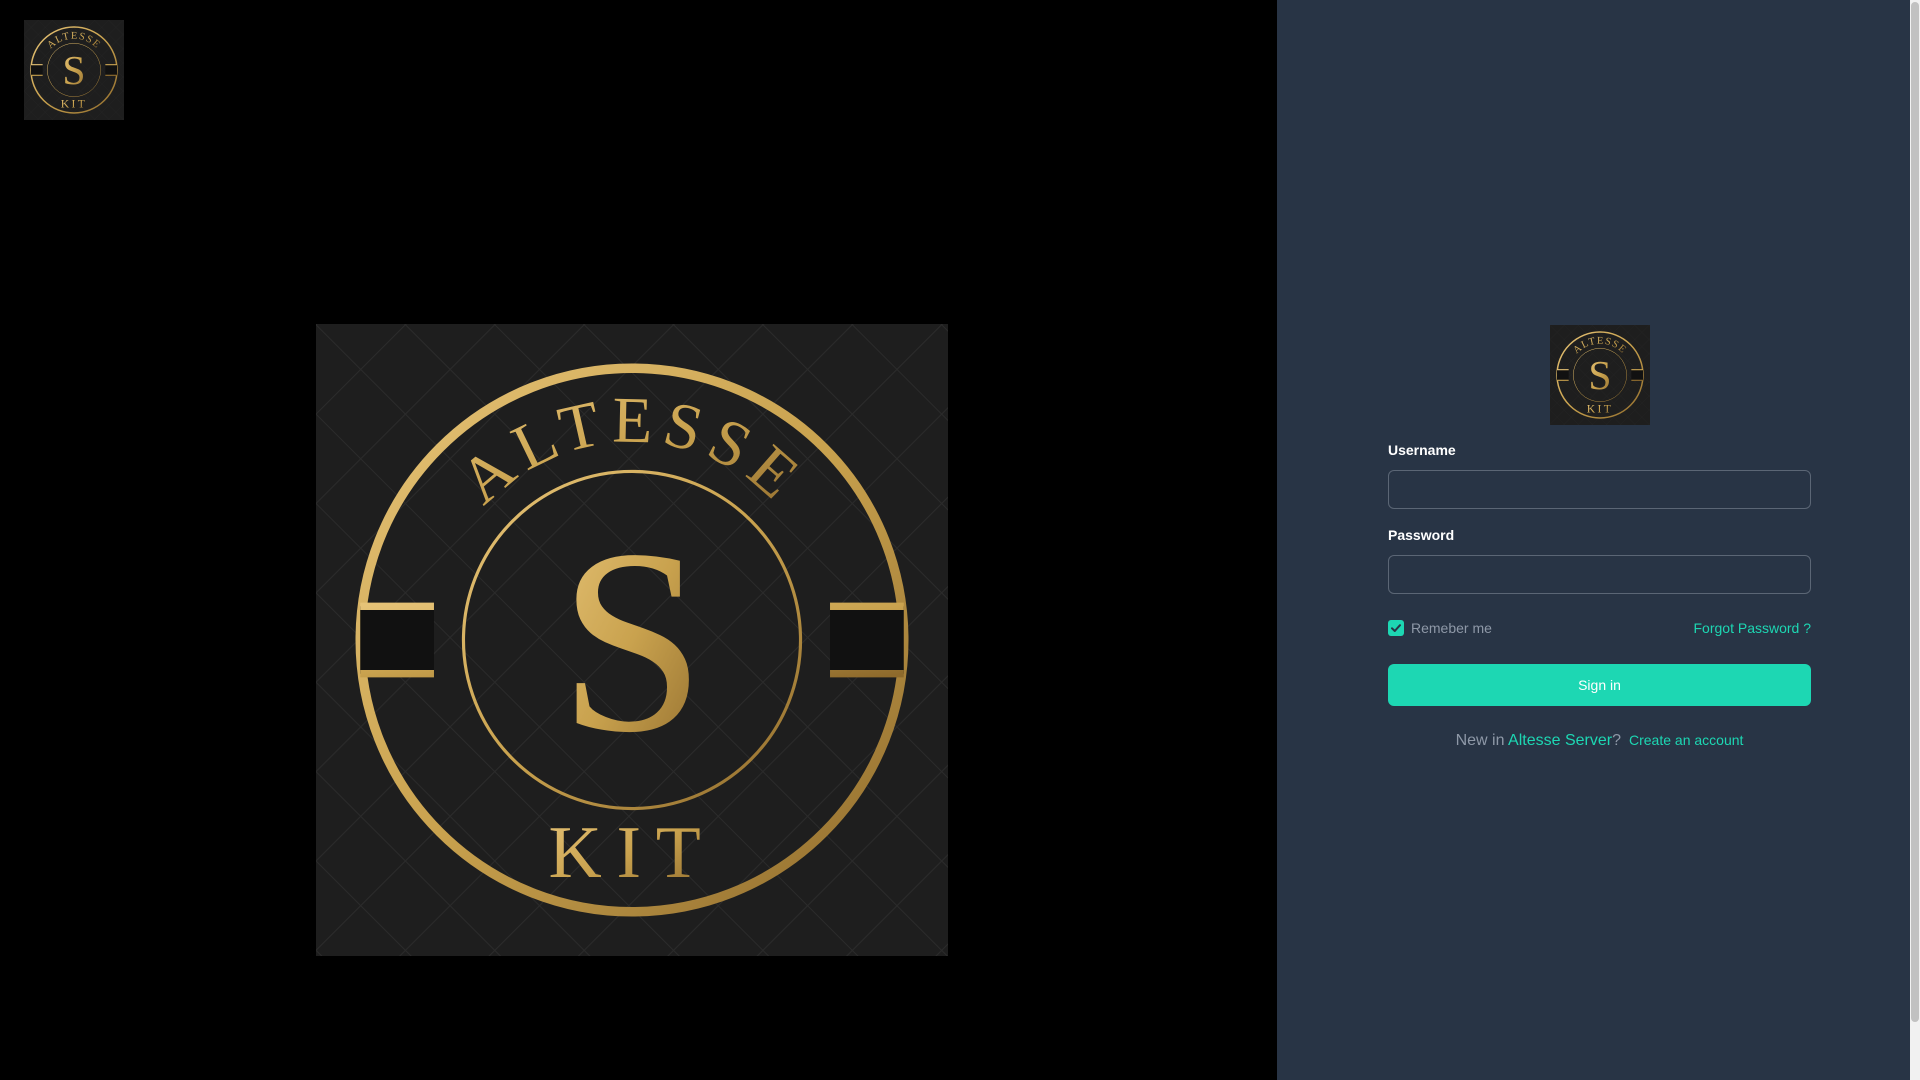  What do you see at coordinates (1599, 574) in the screenshot?
I see `password-input` at bounding box center [1599, 574].